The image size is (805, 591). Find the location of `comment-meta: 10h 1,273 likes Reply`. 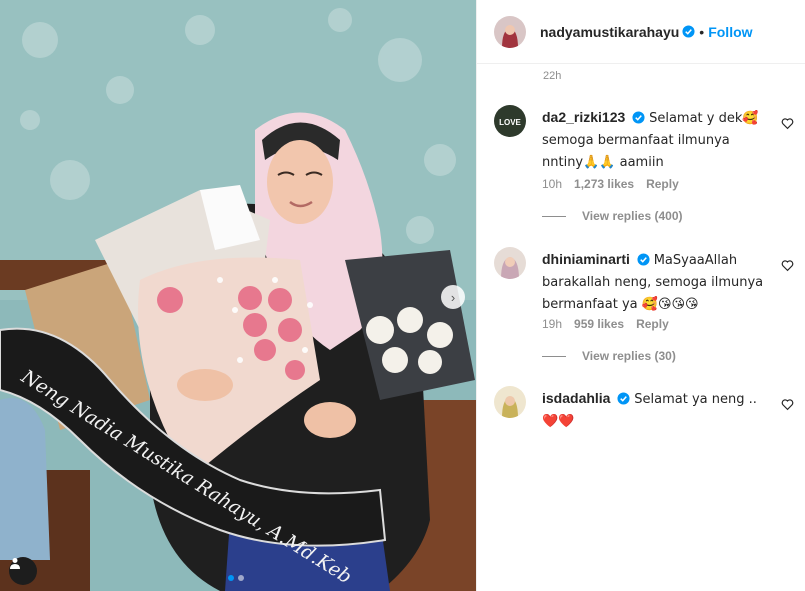

comment-meta: 10h 1,273 likes Reply is located at coordinates (610, 184).